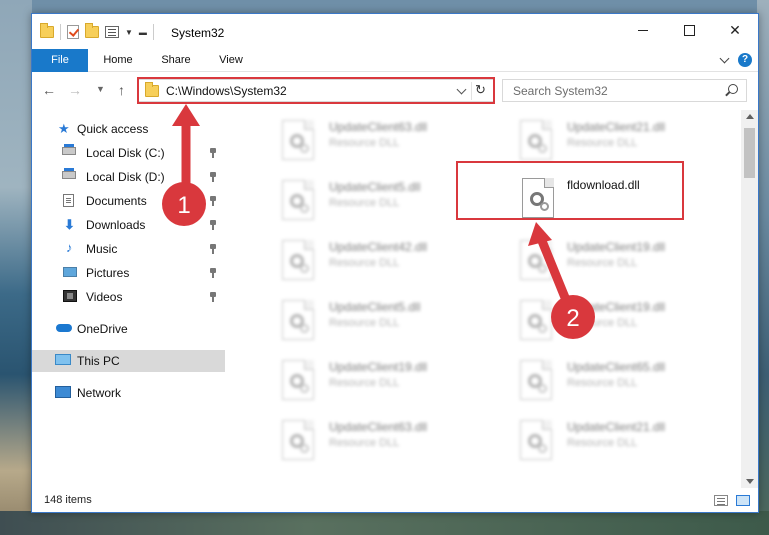 The width and height of the screenshot is (769, 535). Describe the element at coordinates (176, 60) in the screenshot. I see `tab-share: Share` at that location.